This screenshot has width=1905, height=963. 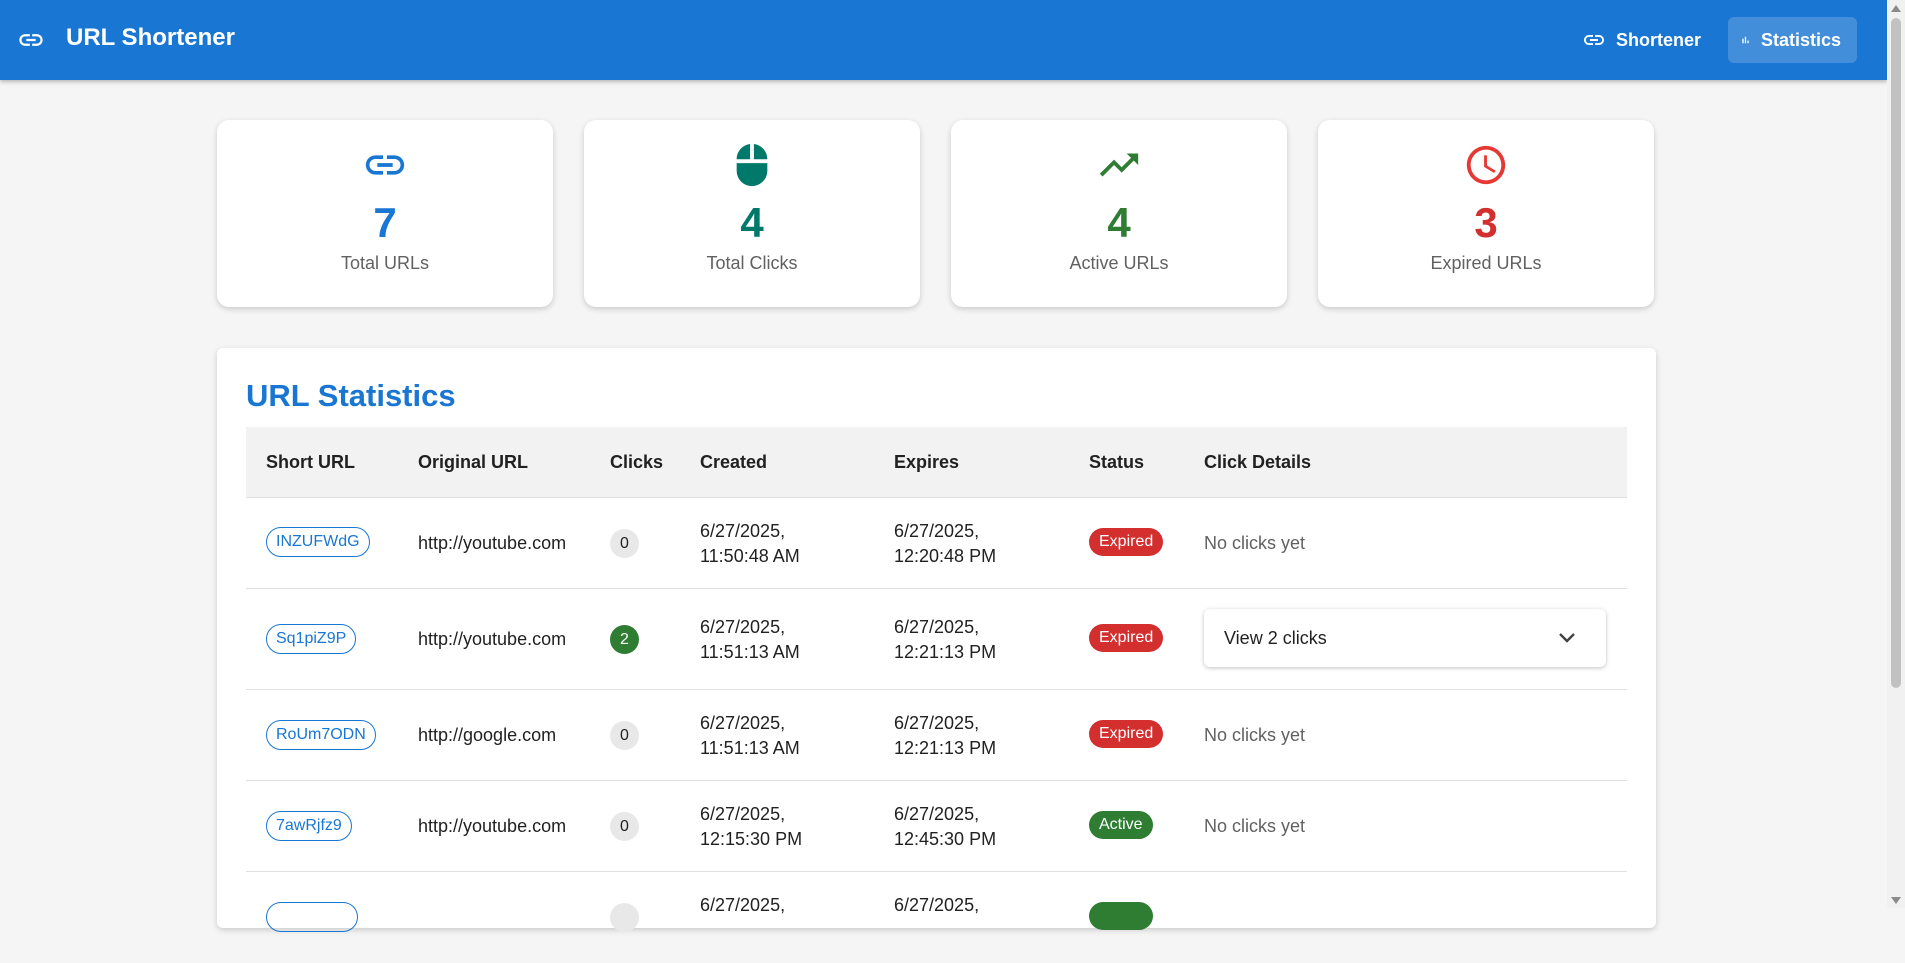 I want to click on click-count-badge: 2, so click(x=624, y=639).